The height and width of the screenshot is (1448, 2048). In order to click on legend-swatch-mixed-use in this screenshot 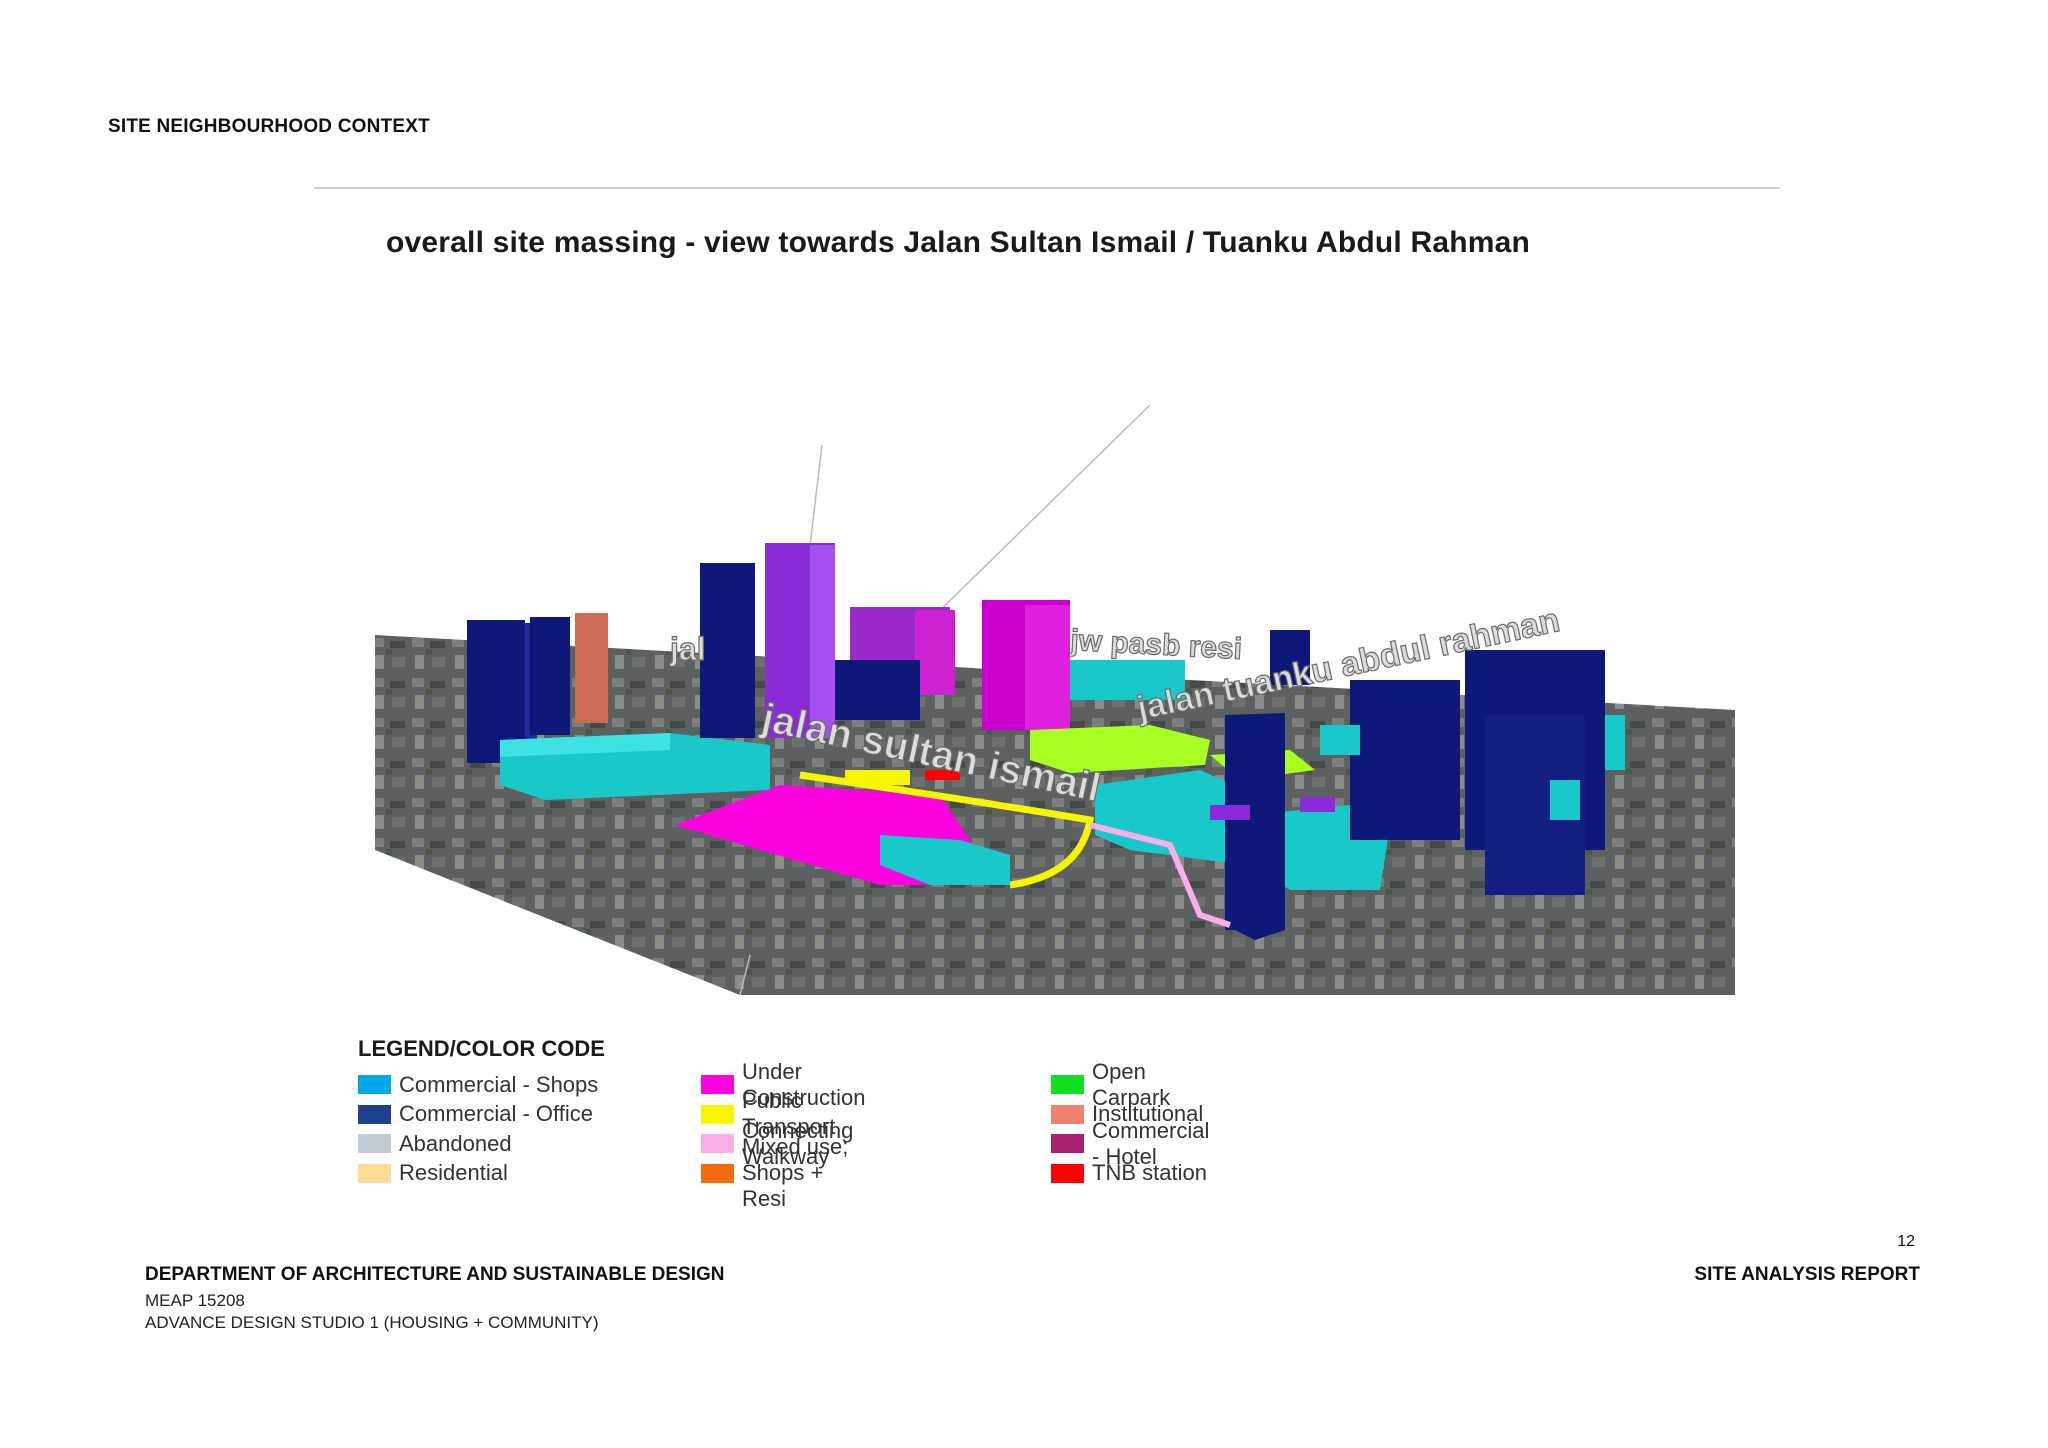, I will do `click(717, 1173)`.